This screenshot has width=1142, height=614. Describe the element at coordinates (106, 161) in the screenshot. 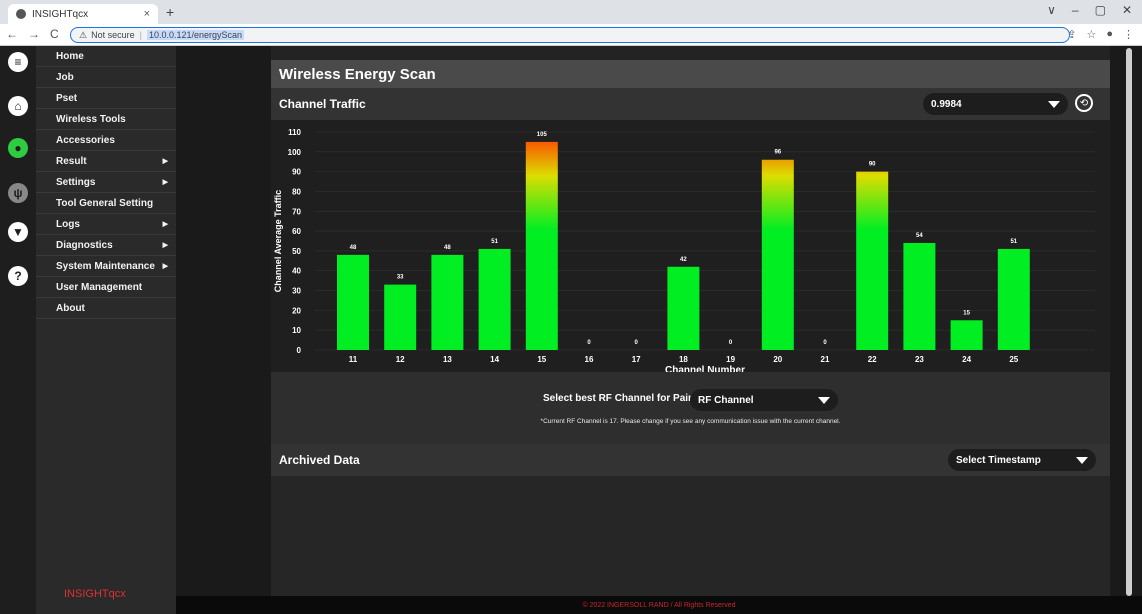

I see `menu-item-result: Result ▶` at that location.